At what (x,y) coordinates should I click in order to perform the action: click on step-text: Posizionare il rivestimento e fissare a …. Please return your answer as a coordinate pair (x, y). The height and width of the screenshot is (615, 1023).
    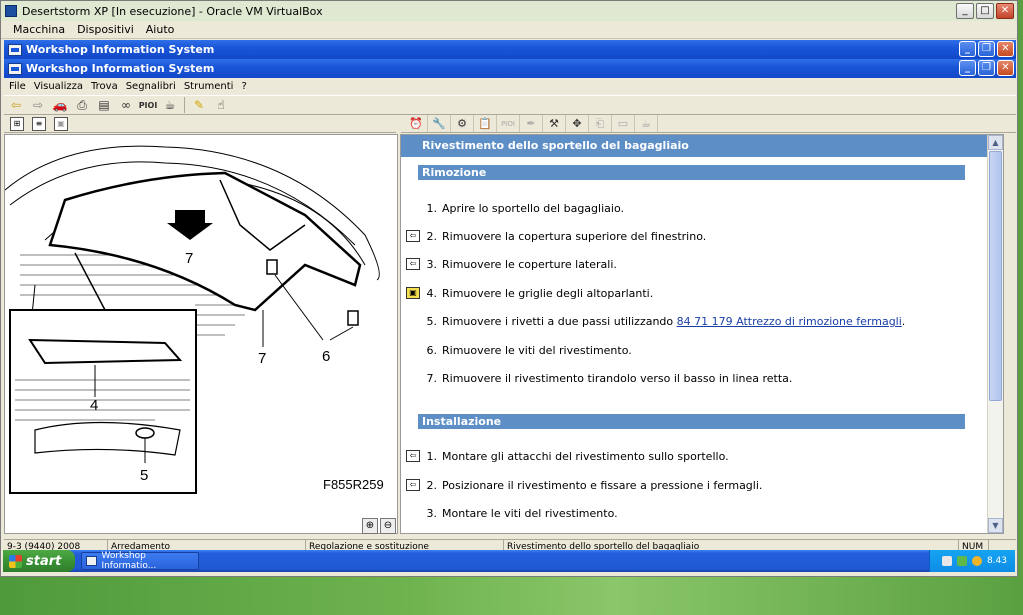
    Looking at the image, I should click on (602, 485).